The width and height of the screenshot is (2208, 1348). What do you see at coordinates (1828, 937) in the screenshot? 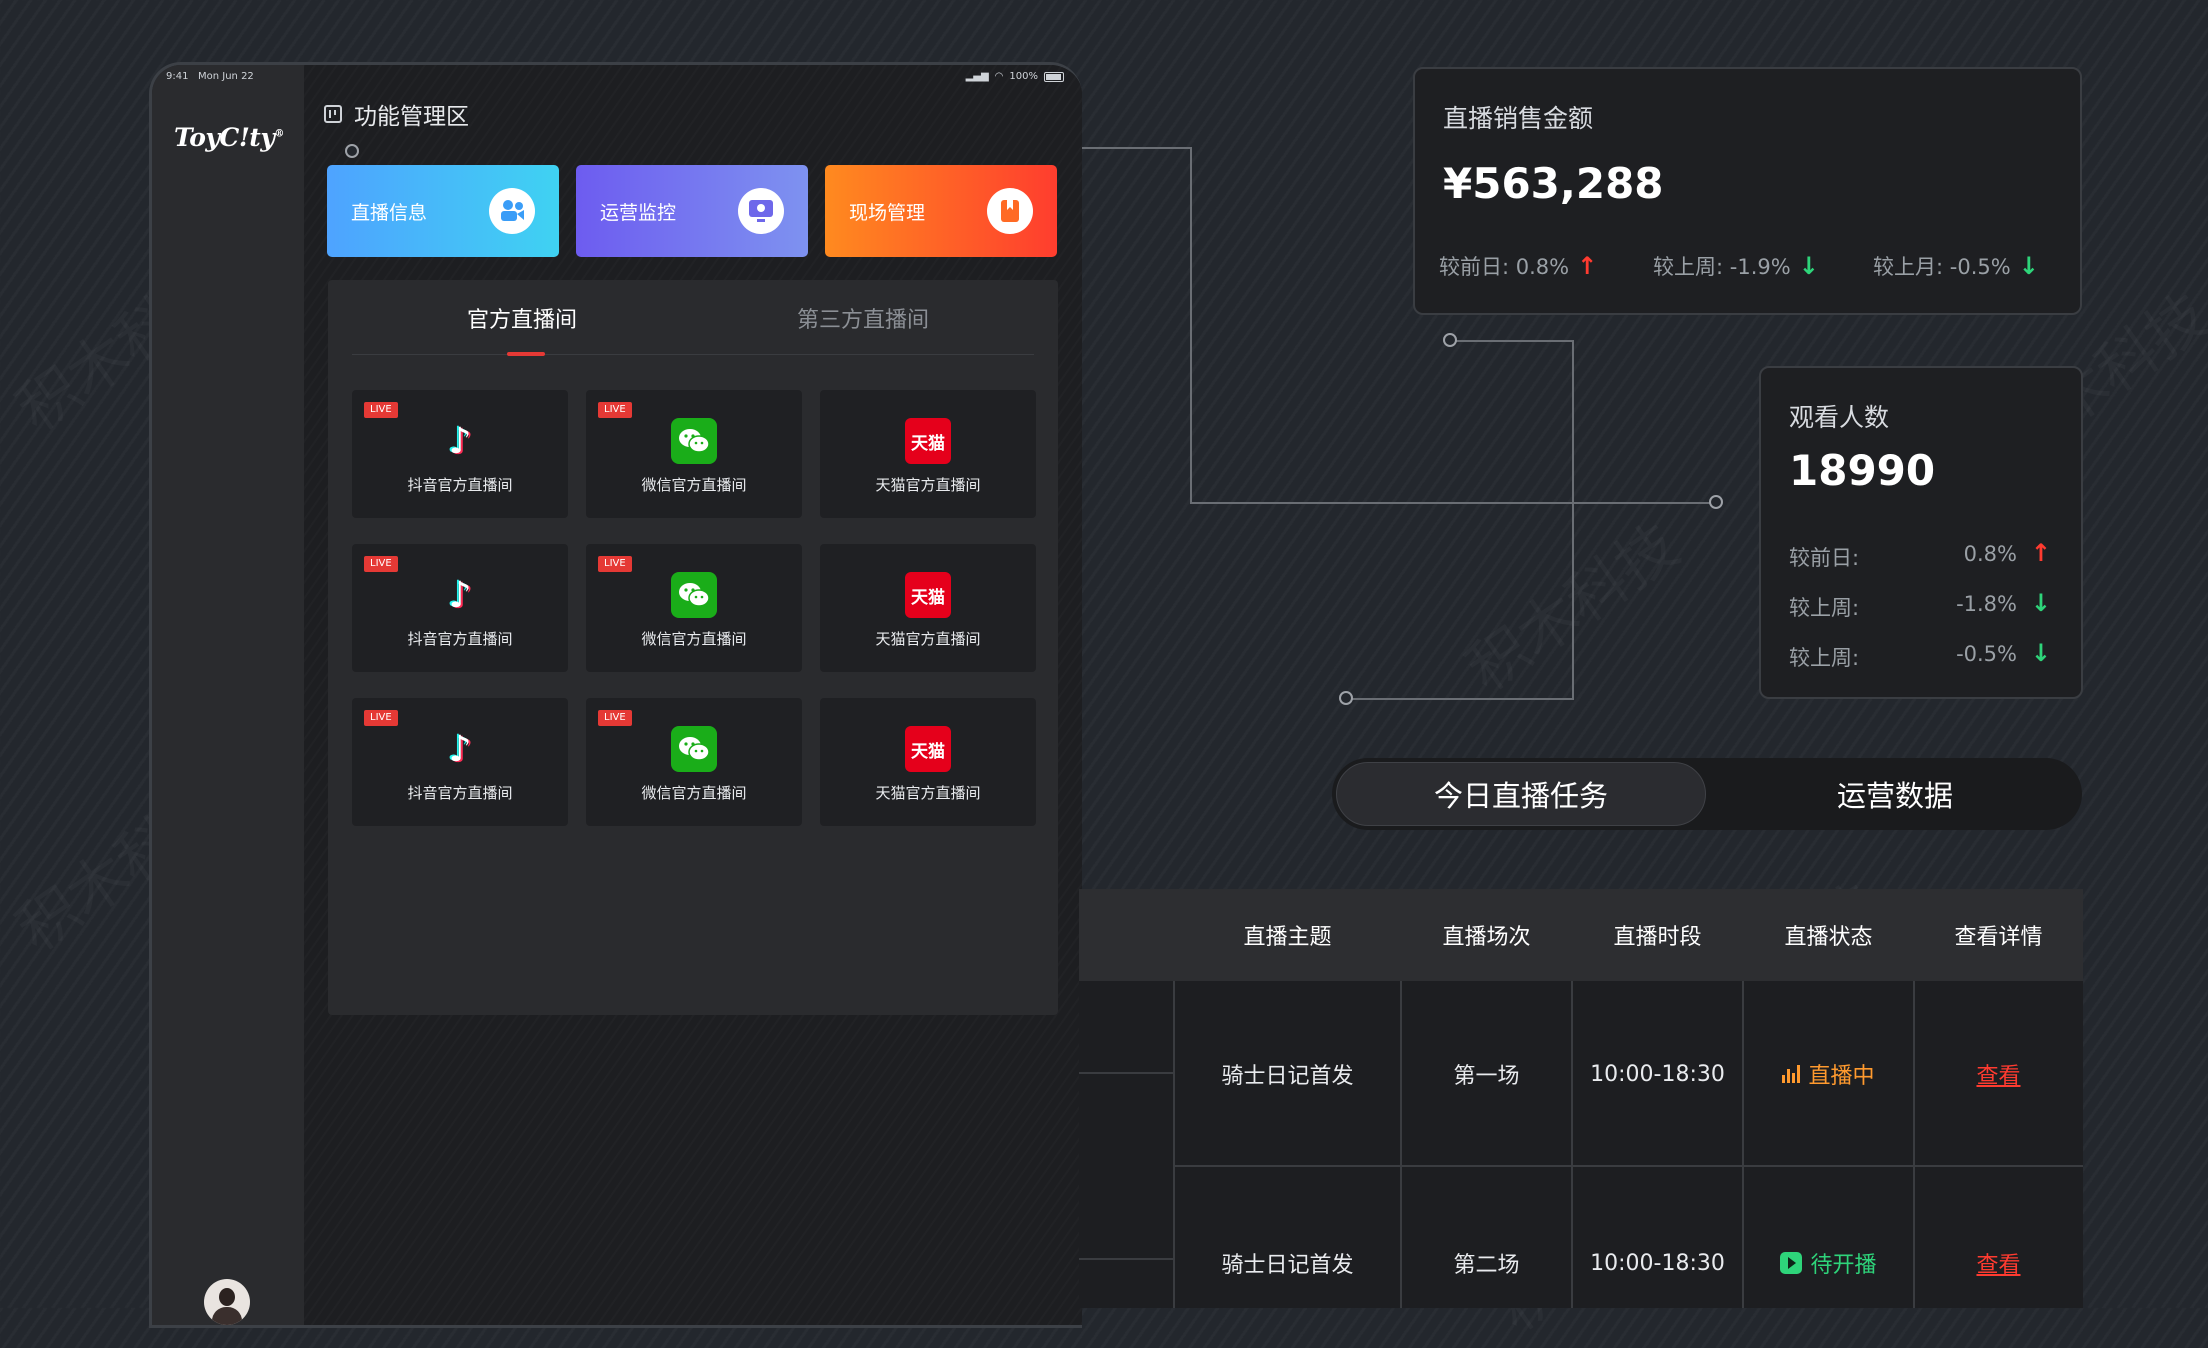
I see `header-status: 直播状态` at bounding box center [1828, 937].